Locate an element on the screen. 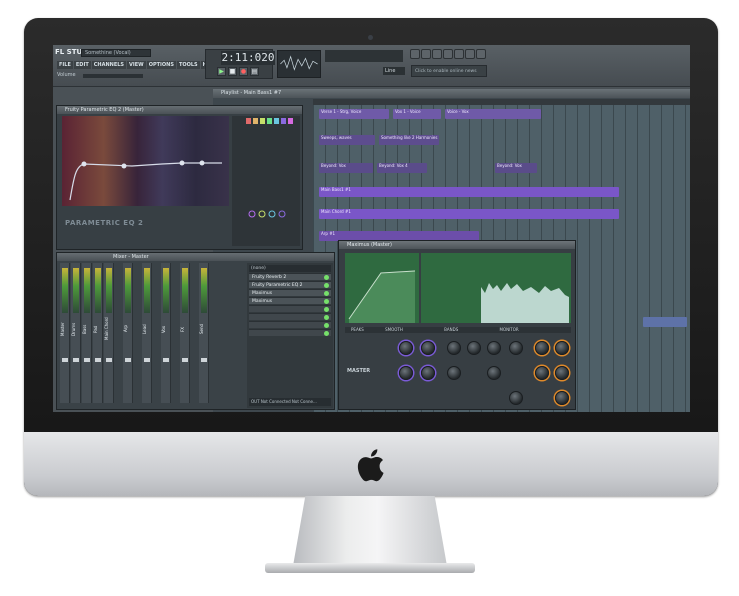 The image size is (739, 596). mixer-strip: Bass is located at coordinates (87, 333).